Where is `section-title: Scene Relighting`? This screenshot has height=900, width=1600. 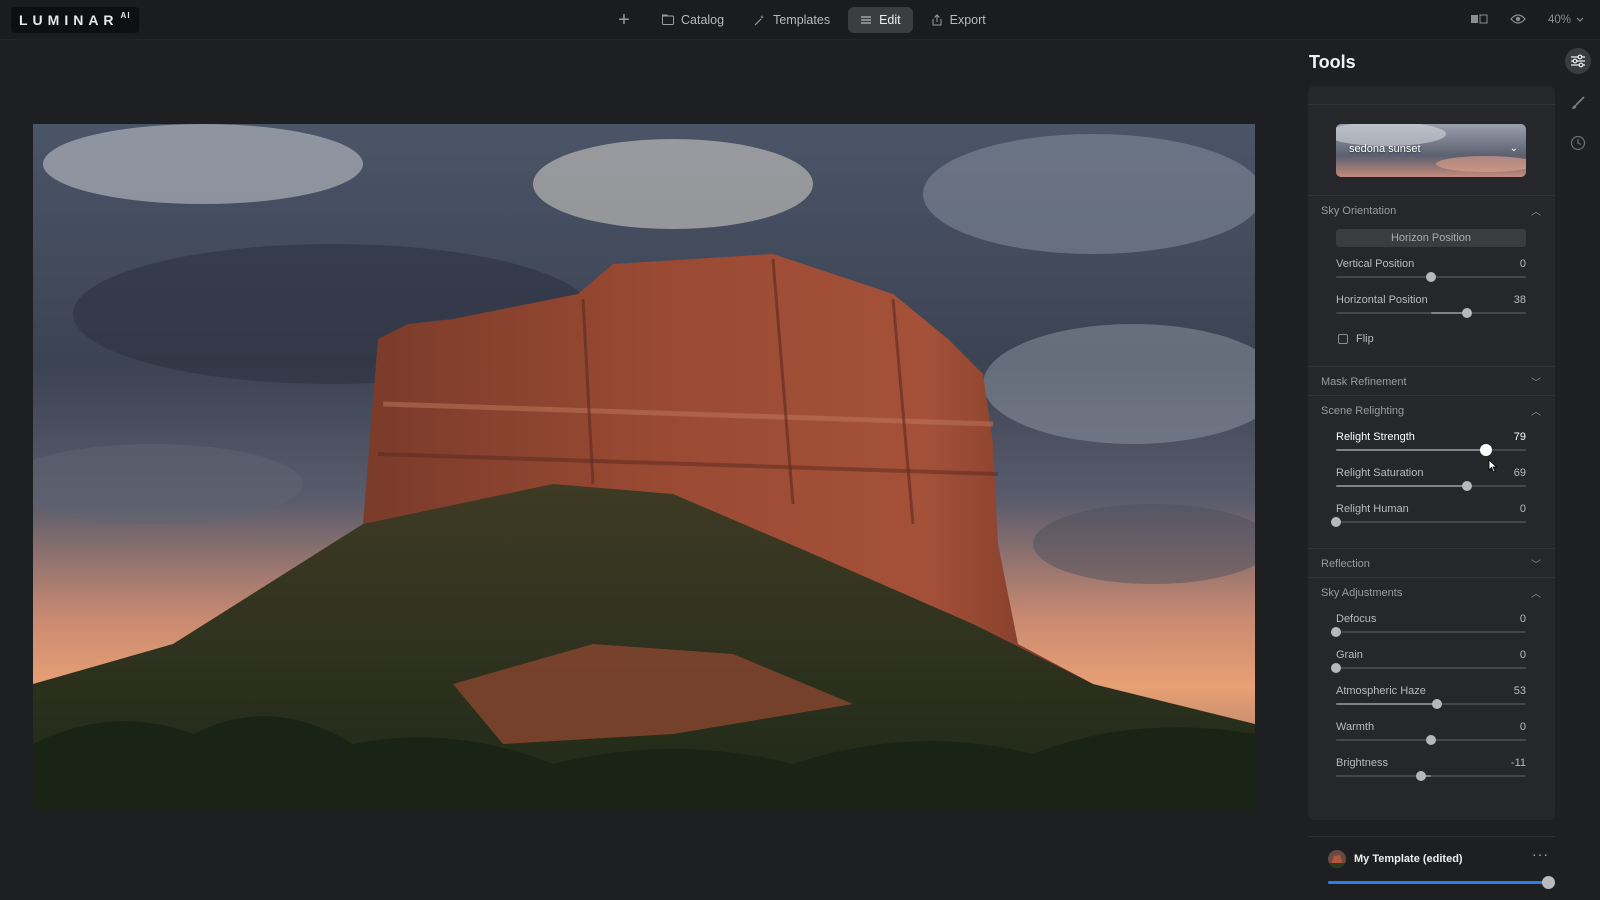 section-title: Scene Relighting is located at coordinates (1363, 410).